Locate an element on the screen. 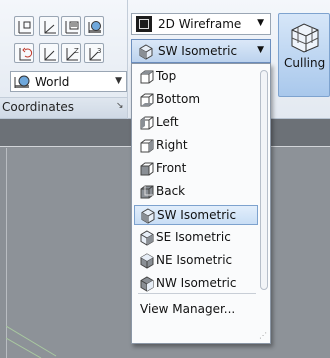  view-item-label: NW Isometric is located at coordinates (196, 283).